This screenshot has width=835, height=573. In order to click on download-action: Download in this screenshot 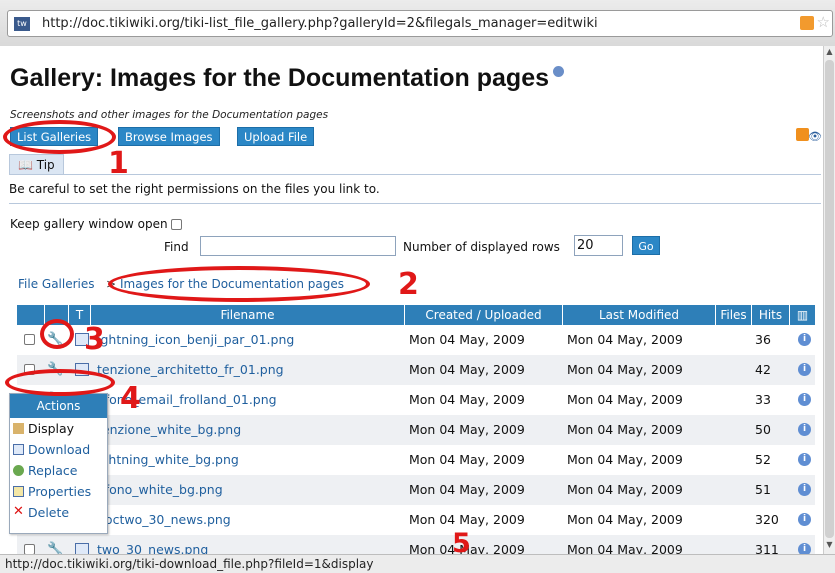, I will do `click(58, 449)`.